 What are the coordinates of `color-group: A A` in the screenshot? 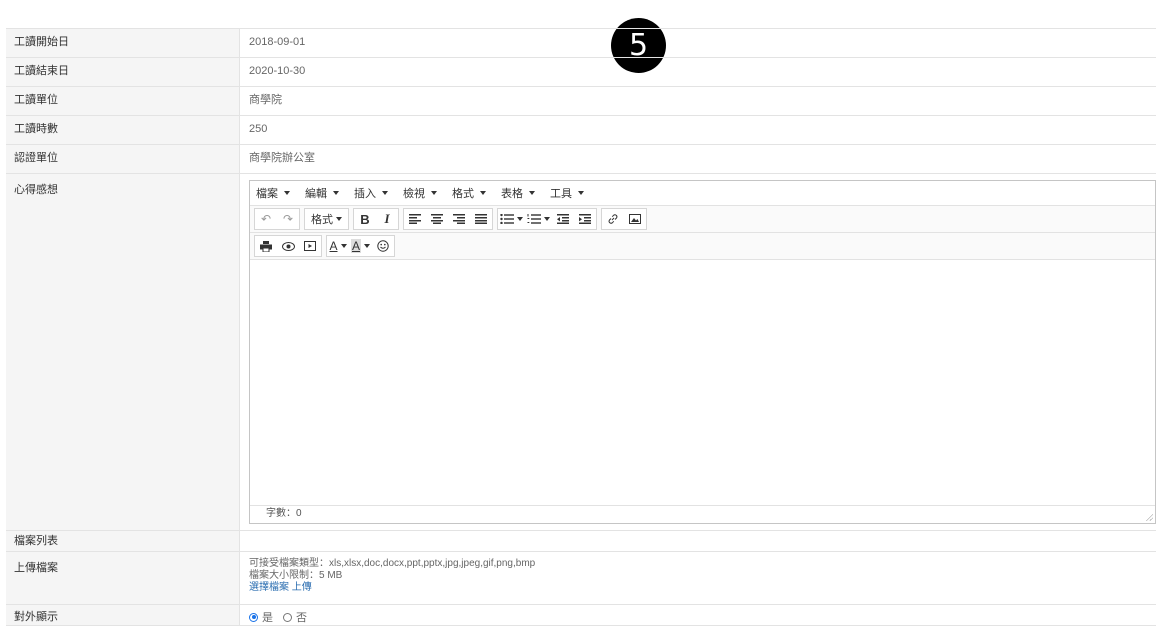 It's located at (361, 246).